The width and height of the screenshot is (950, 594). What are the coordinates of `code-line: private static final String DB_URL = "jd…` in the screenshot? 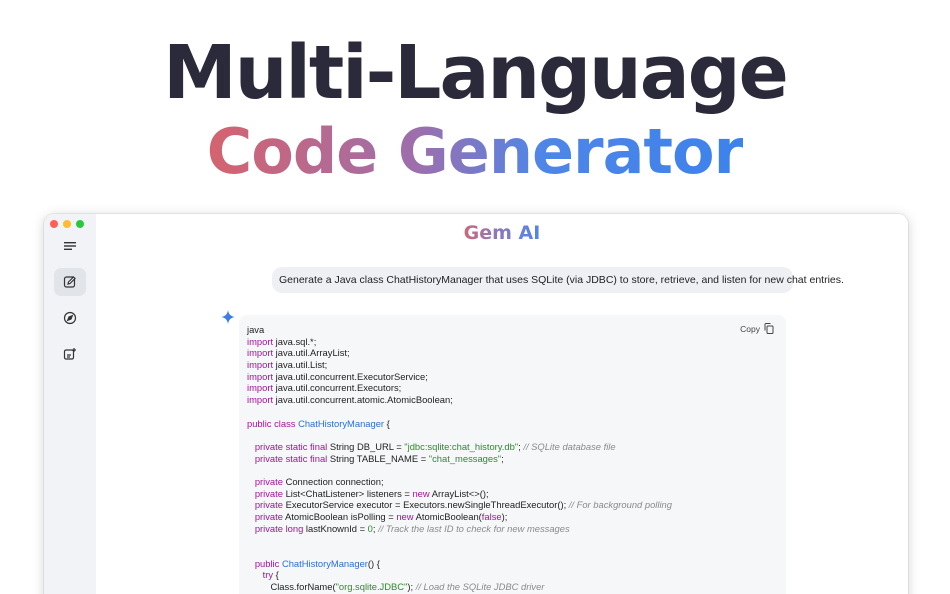 It's located at (435, 446).